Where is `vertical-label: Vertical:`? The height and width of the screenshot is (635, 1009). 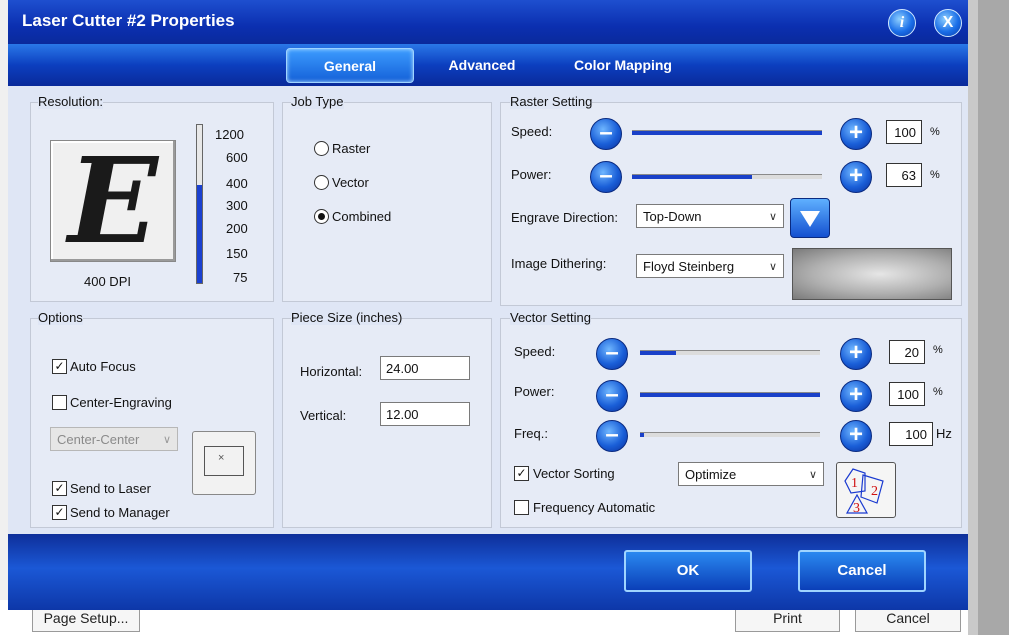 vertical-label: Vertical: is located at coordinates (323, 415).